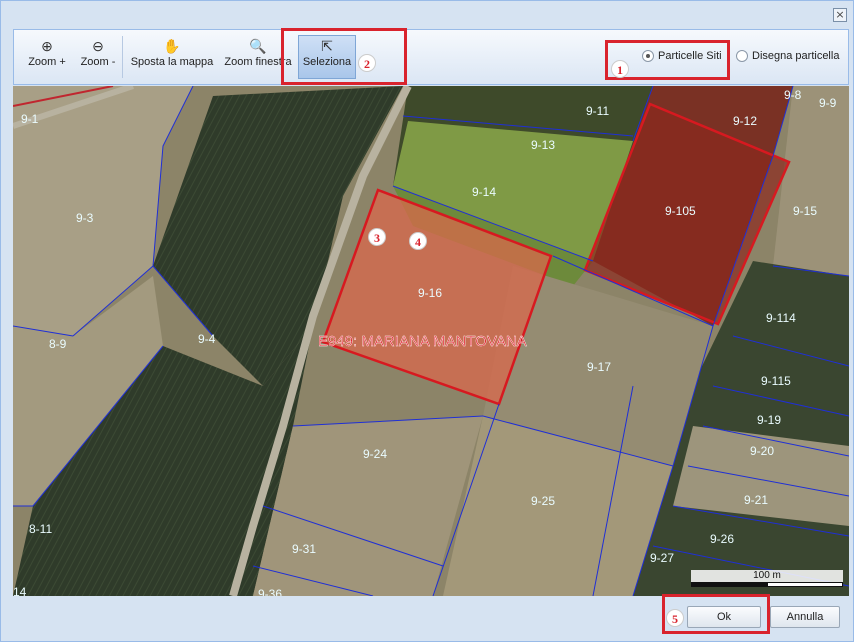 The image size is (854, 642). What do you see at coordinates (377, 237) in the screenshot?
I see `annotation-badge-3: 3` at bounding box center [377, 237].